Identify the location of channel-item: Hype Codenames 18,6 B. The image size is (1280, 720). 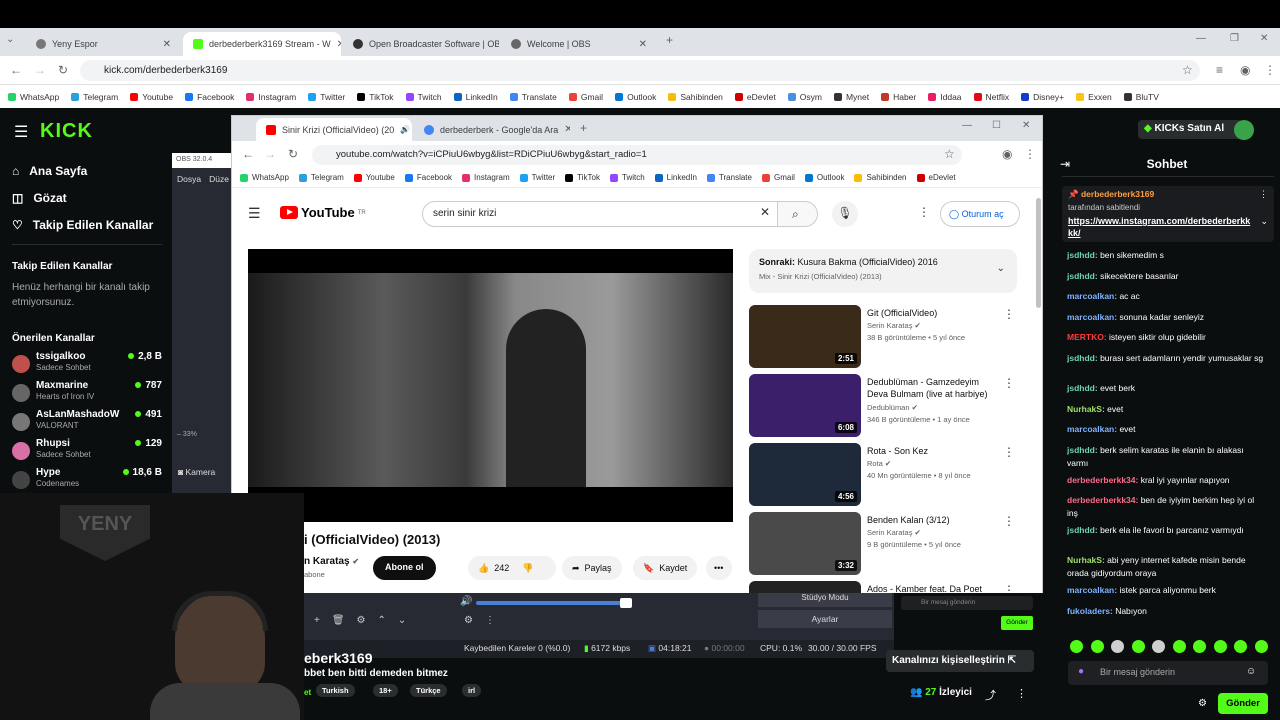
(87, 481).